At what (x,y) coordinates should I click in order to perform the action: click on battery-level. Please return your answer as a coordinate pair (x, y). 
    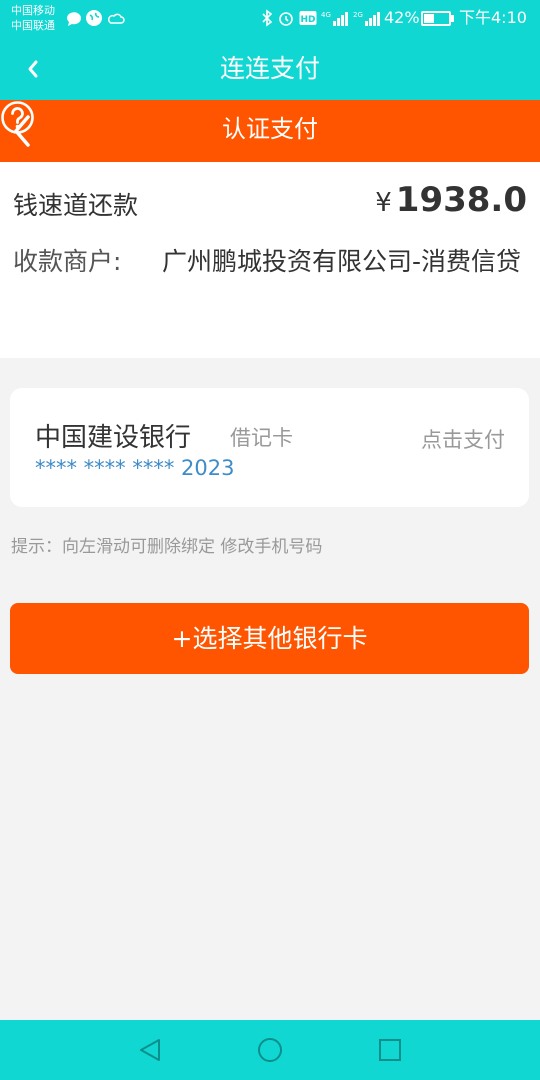
    Looking at the image, I should click on (429, 18).